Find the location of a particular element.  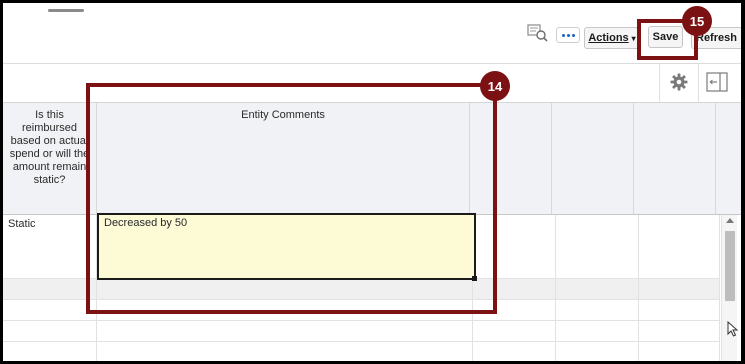

panel-toggle-icon is located at coordinates (717, 82).